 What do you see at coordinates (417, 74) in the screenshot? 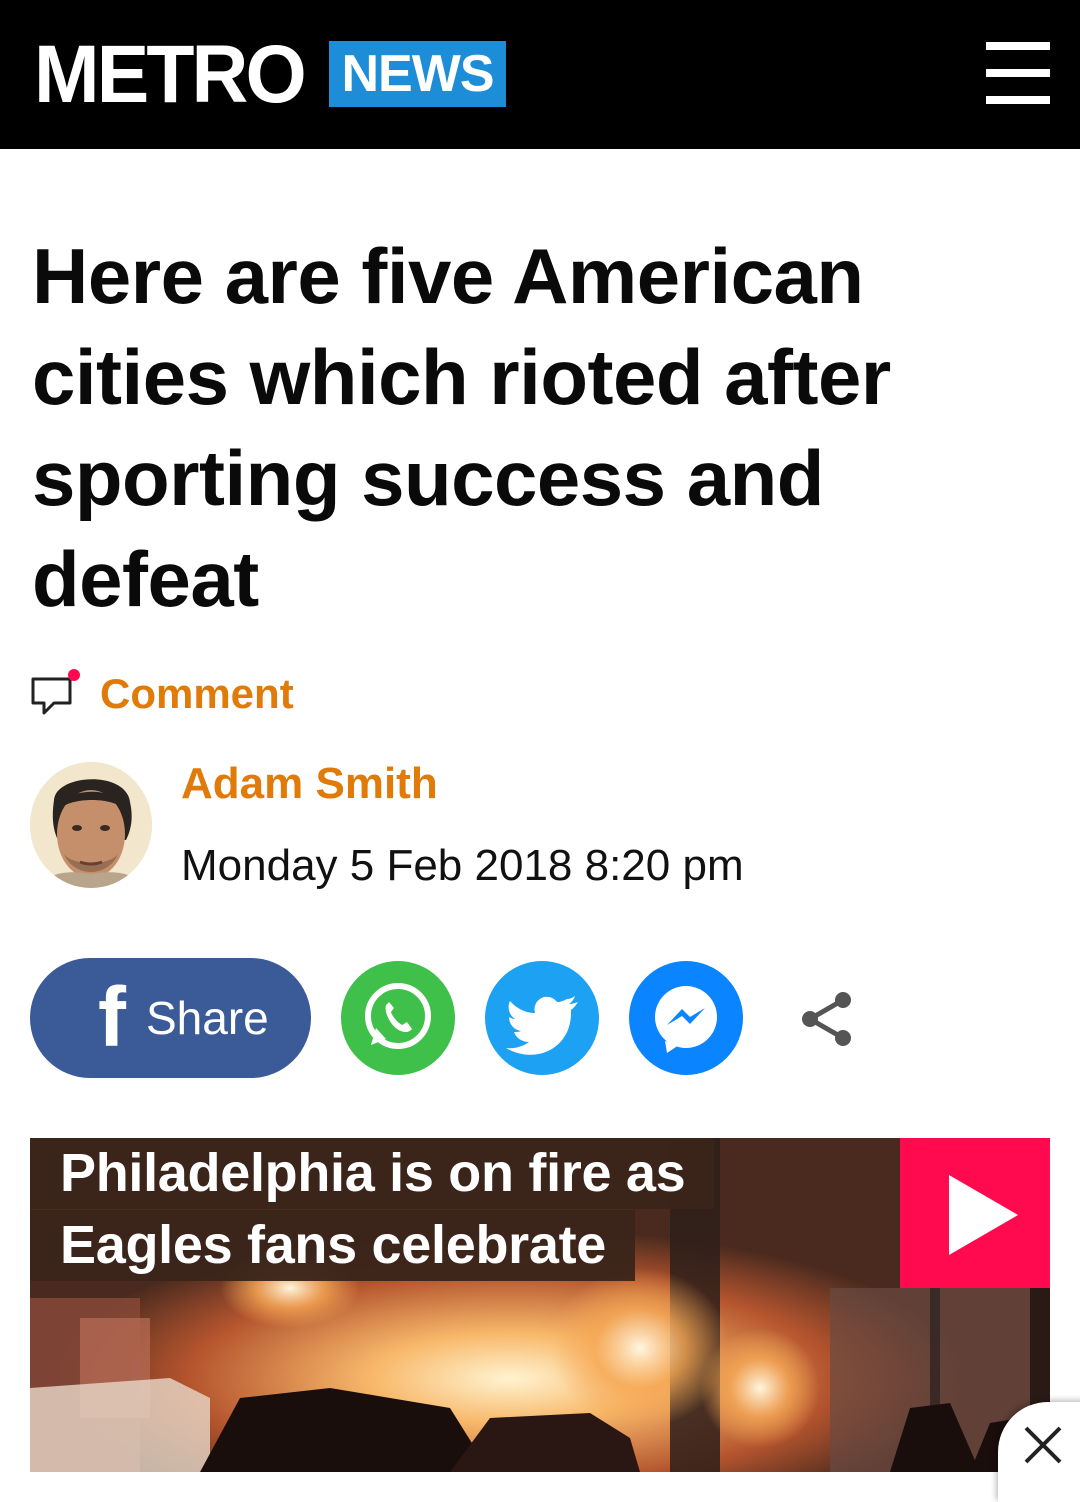
I see `news-section-badge: NEWS` at bounding box center [417, 74].